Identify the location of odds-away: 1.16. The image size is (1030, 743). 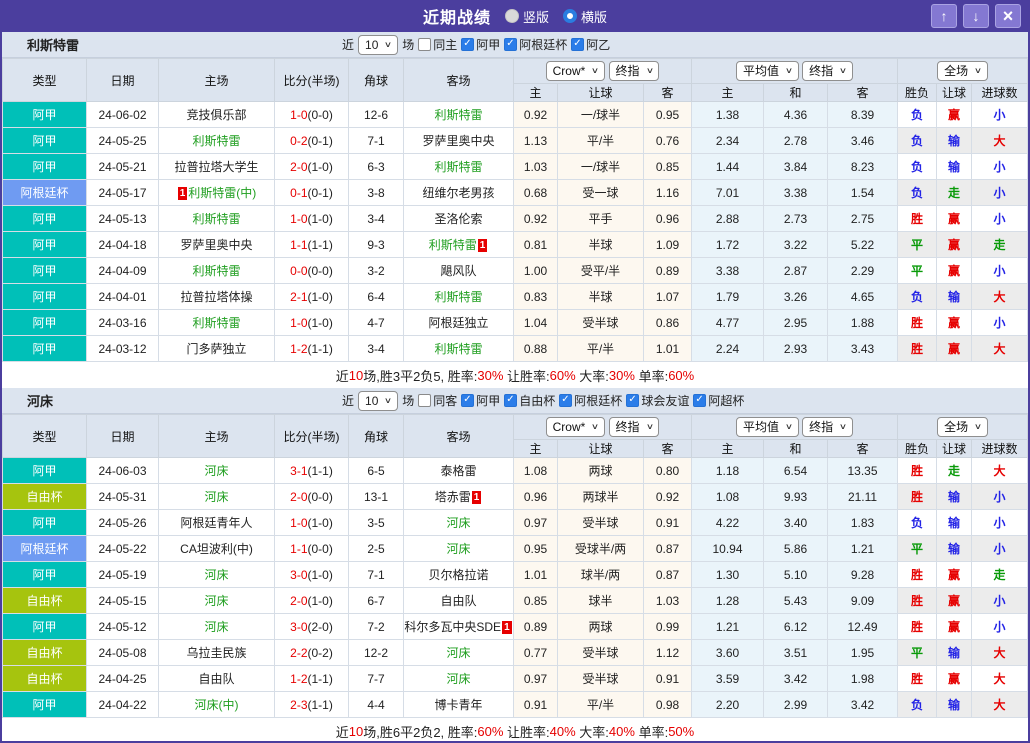
(667, 192).